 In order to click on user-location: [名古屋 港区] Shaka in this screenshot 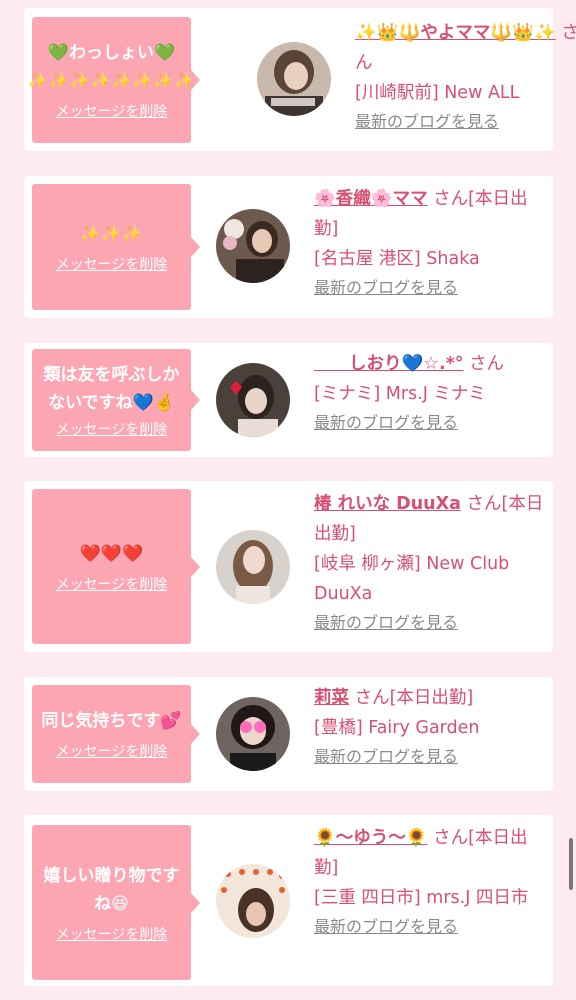, I will do `click(397, 259)`.